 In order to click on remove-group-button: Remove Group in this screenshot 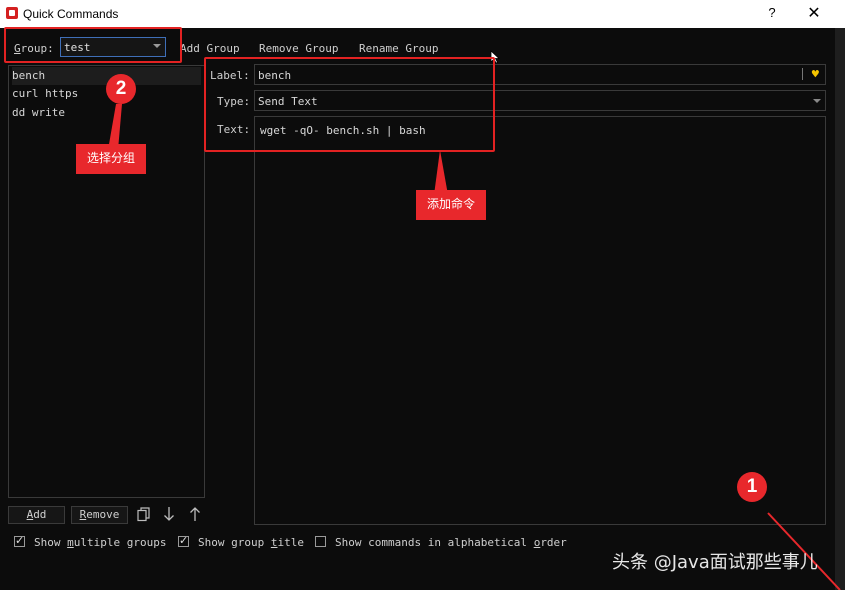, I will do `click(298, 48)`.